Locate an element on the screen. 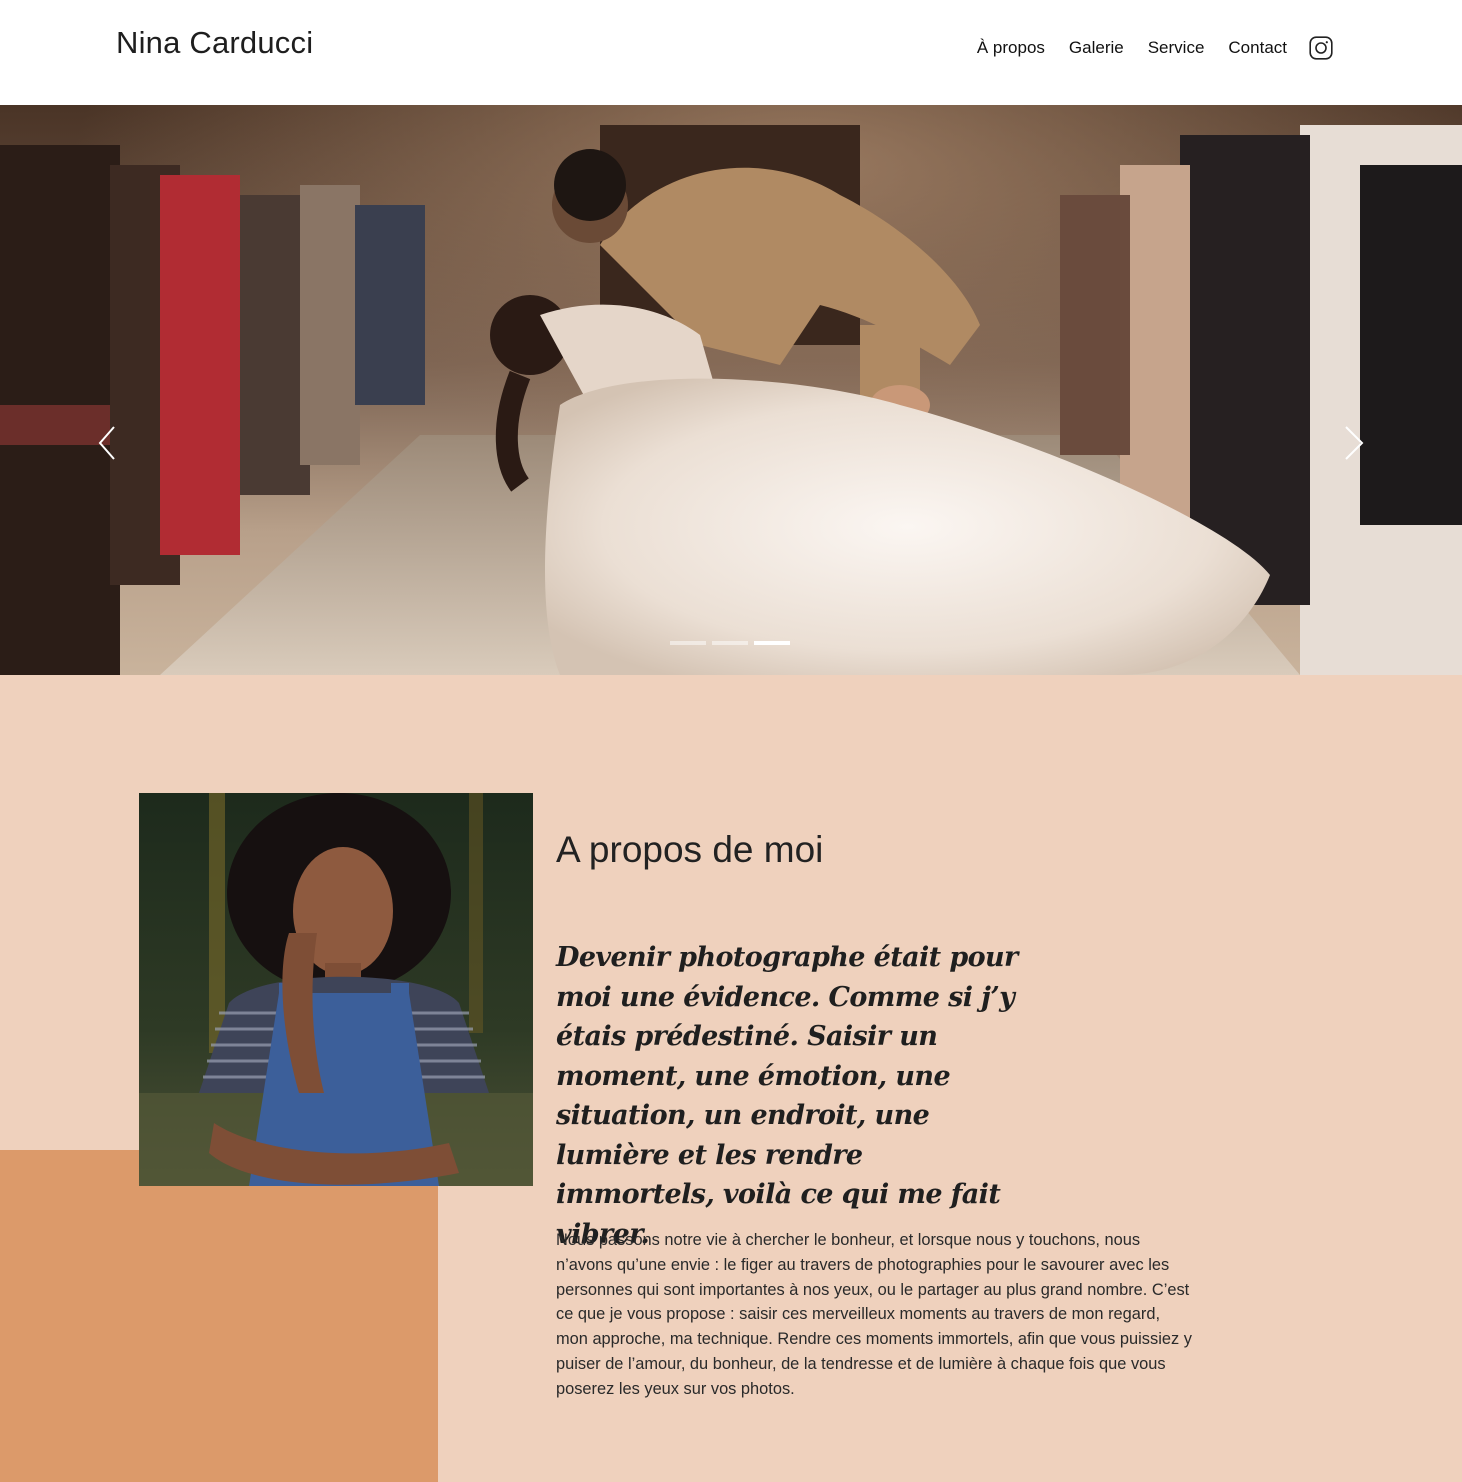  carousel-prev-button is located at coordinates (109, 443).